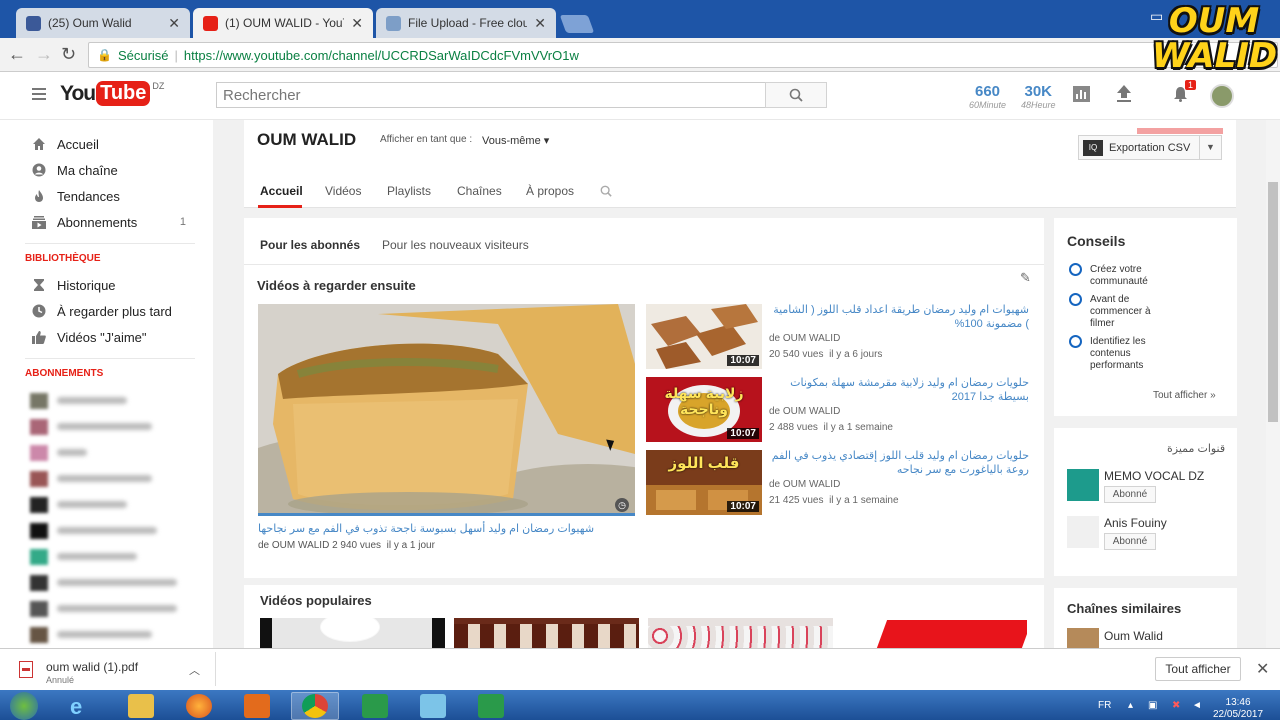 The height and width of the screenshot is (720, 1280). I want to click on sidebar-item-historique: Historique, so click(106, 285).